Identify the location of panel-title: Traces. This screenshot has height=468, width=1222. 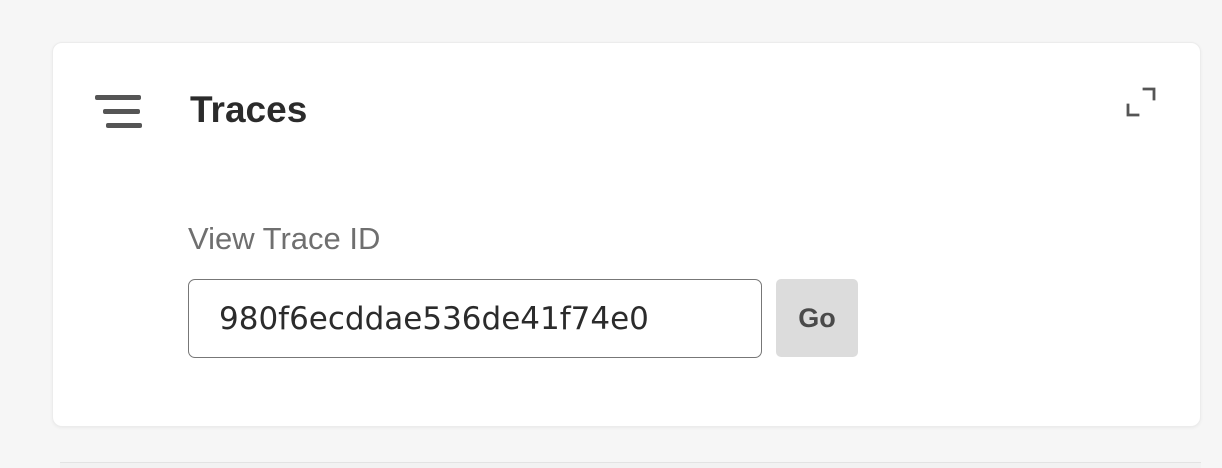
(249, 109).